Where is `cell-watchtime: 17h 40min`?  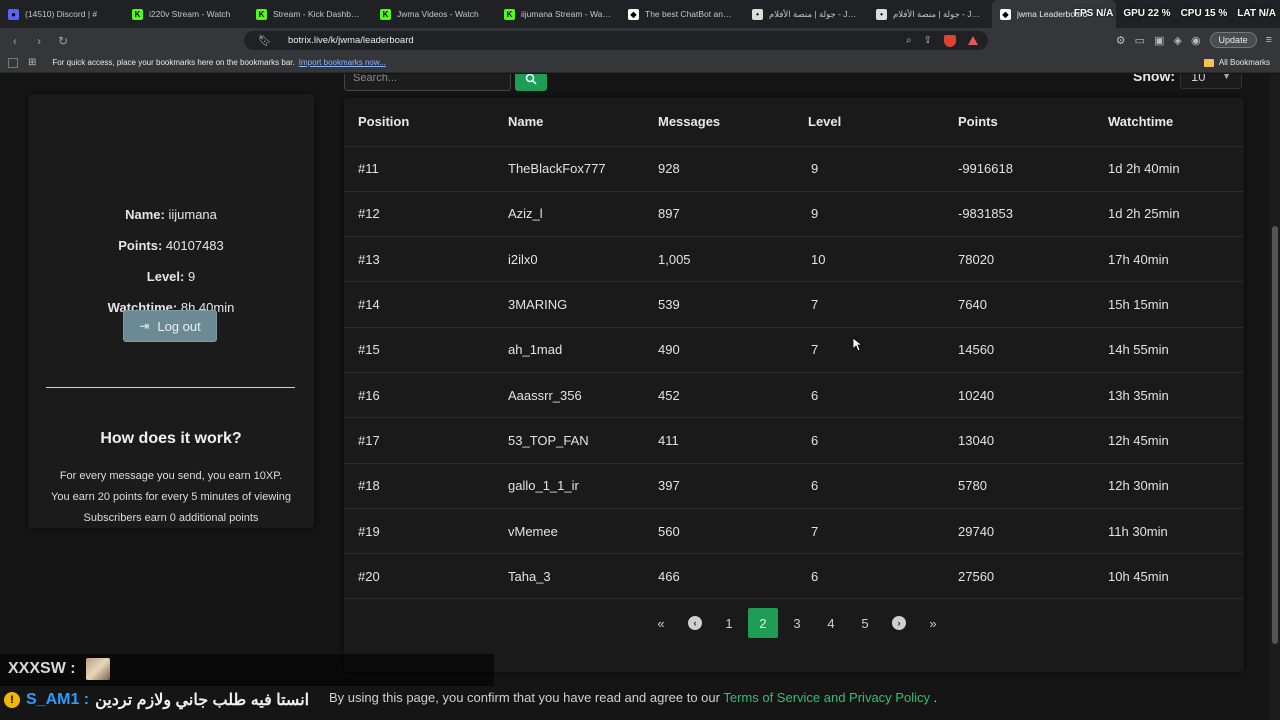 cell-watchtime: 17h 40min is located at coordinates (1169, 259).